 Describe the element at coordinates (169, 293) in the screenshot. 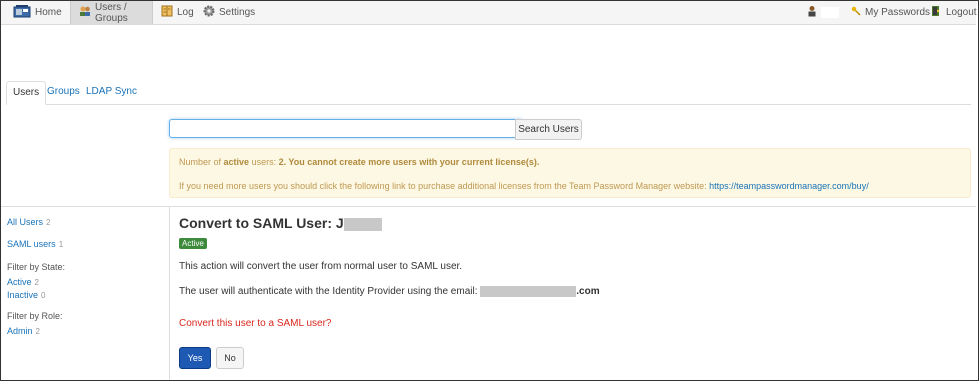

I see `sidebar-divider` at that location.